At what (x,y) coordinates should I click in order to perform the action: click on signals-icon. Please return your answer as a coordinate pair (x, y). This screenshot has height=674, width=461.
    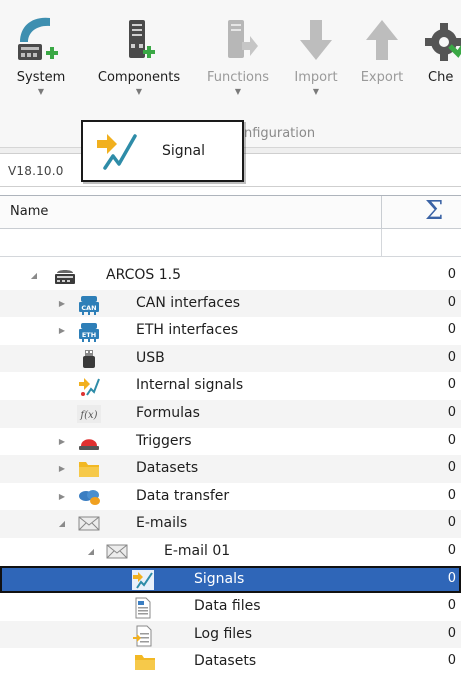
    Looking at the image, I should click on (143, 579).